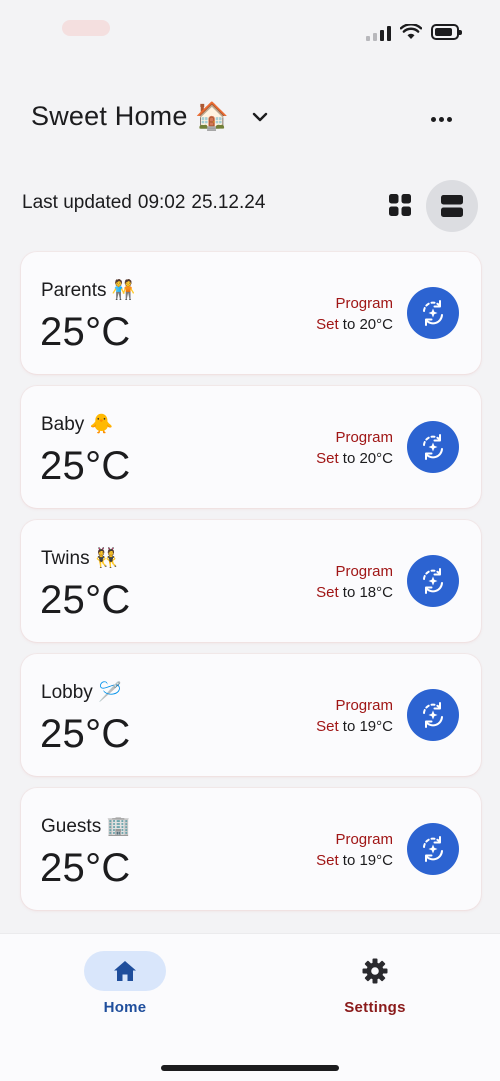  I want to click on nav-home-tab: Home, so click(125, 989).